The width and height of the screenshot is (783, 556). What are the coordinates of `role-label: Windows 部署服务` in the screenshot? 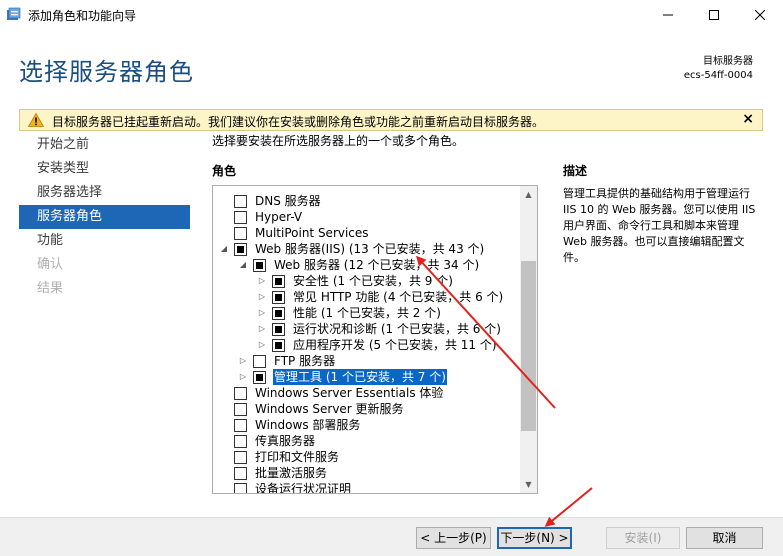 It's located at (308, 425).